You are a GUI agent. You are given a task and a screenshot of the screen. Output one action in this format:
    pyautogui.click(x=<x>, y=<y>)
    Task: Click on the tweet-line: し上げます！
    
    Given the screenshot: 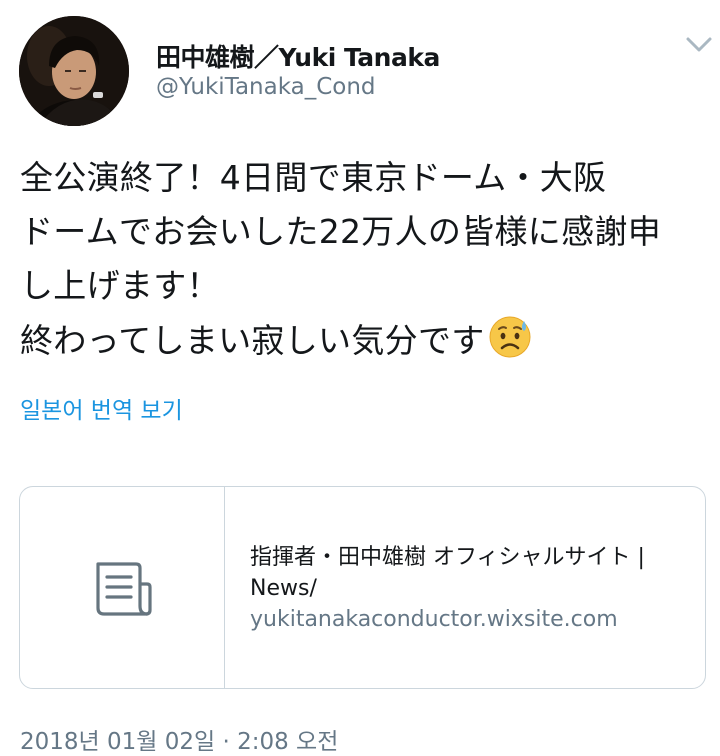 What is the action you would take?
    pyautogui.click(x=120, y=285)
    